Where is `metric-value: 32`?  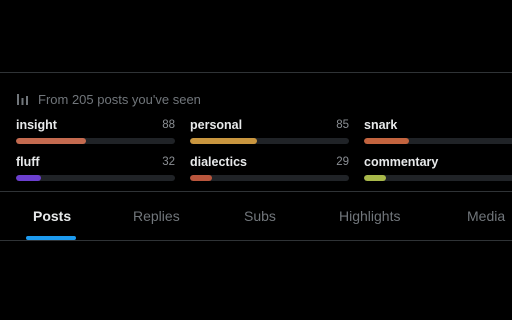
metric-value: 32 is located at coordinates (168, 162).